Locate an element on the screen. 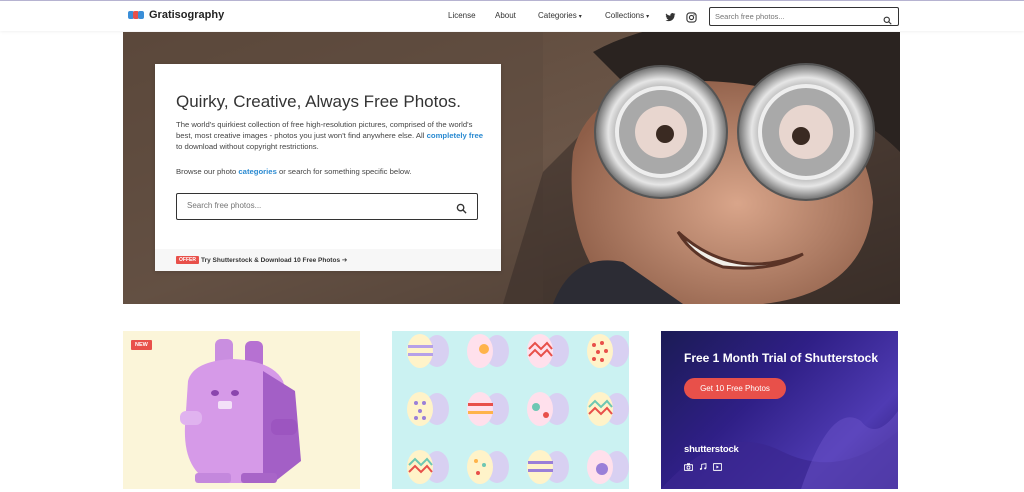 The image size is (1024, 492). browse-text-end: or search for something specific below. is located at coordinates (344, 171).